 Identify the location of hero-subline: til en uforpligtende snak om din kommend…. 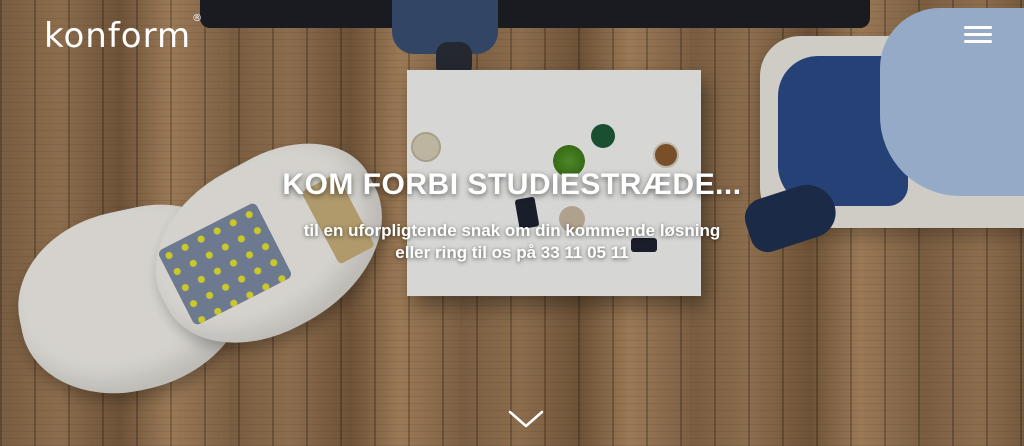
(512, 230).